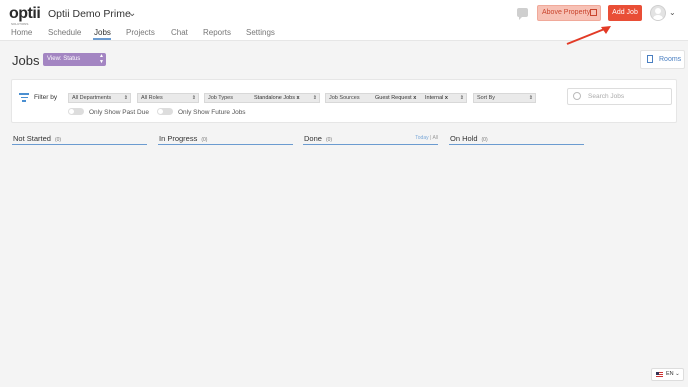  What do you see at coordinates (436, 98) in the screenshot?
I see `job-source-chip: Internal x` at bounding box center [436, 98].